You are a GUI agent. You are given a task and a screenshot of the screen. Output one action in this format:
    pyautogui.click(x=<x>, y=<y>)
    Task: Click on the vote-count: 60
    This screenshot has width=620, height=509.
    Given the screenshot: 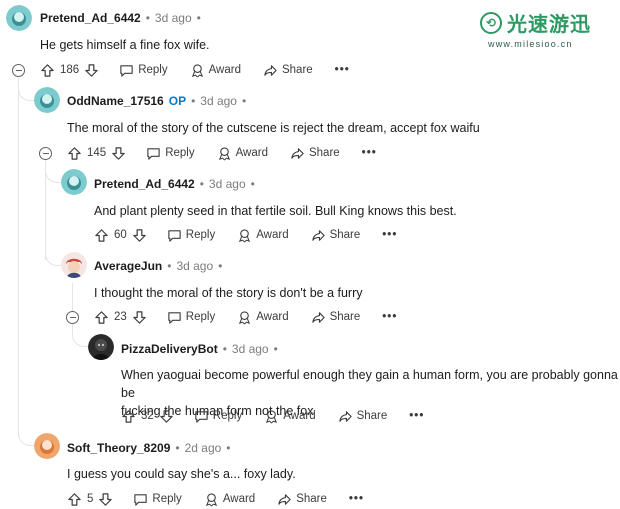 What is the action you would take?
    pyautogui.click(x=120, y=235)
    